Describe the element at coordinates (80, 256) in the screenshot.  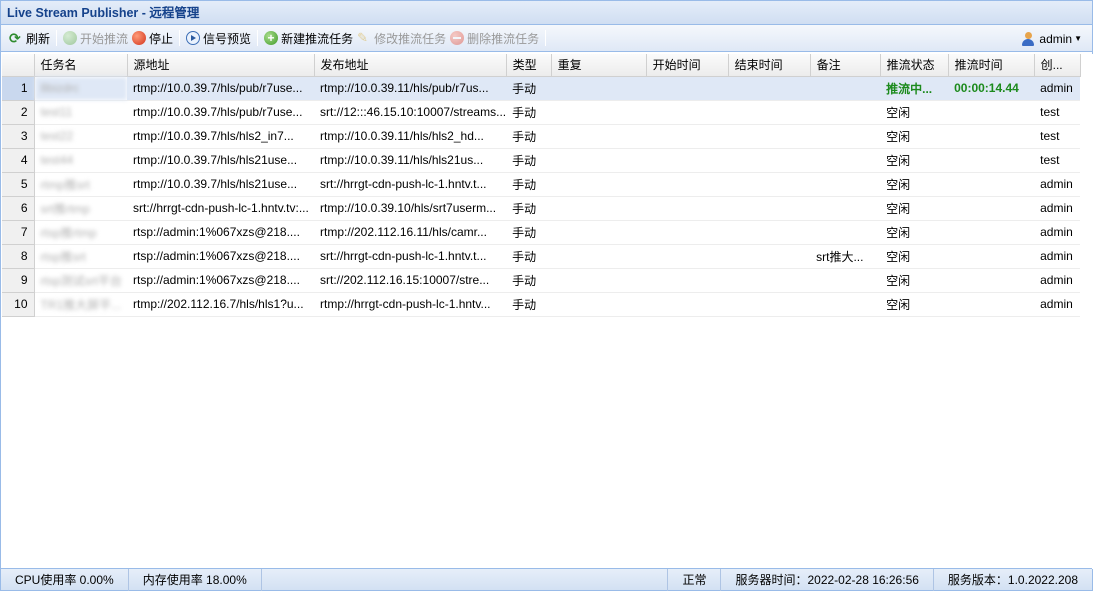
I see `task-name-cell: rtsp推srt` at that location.